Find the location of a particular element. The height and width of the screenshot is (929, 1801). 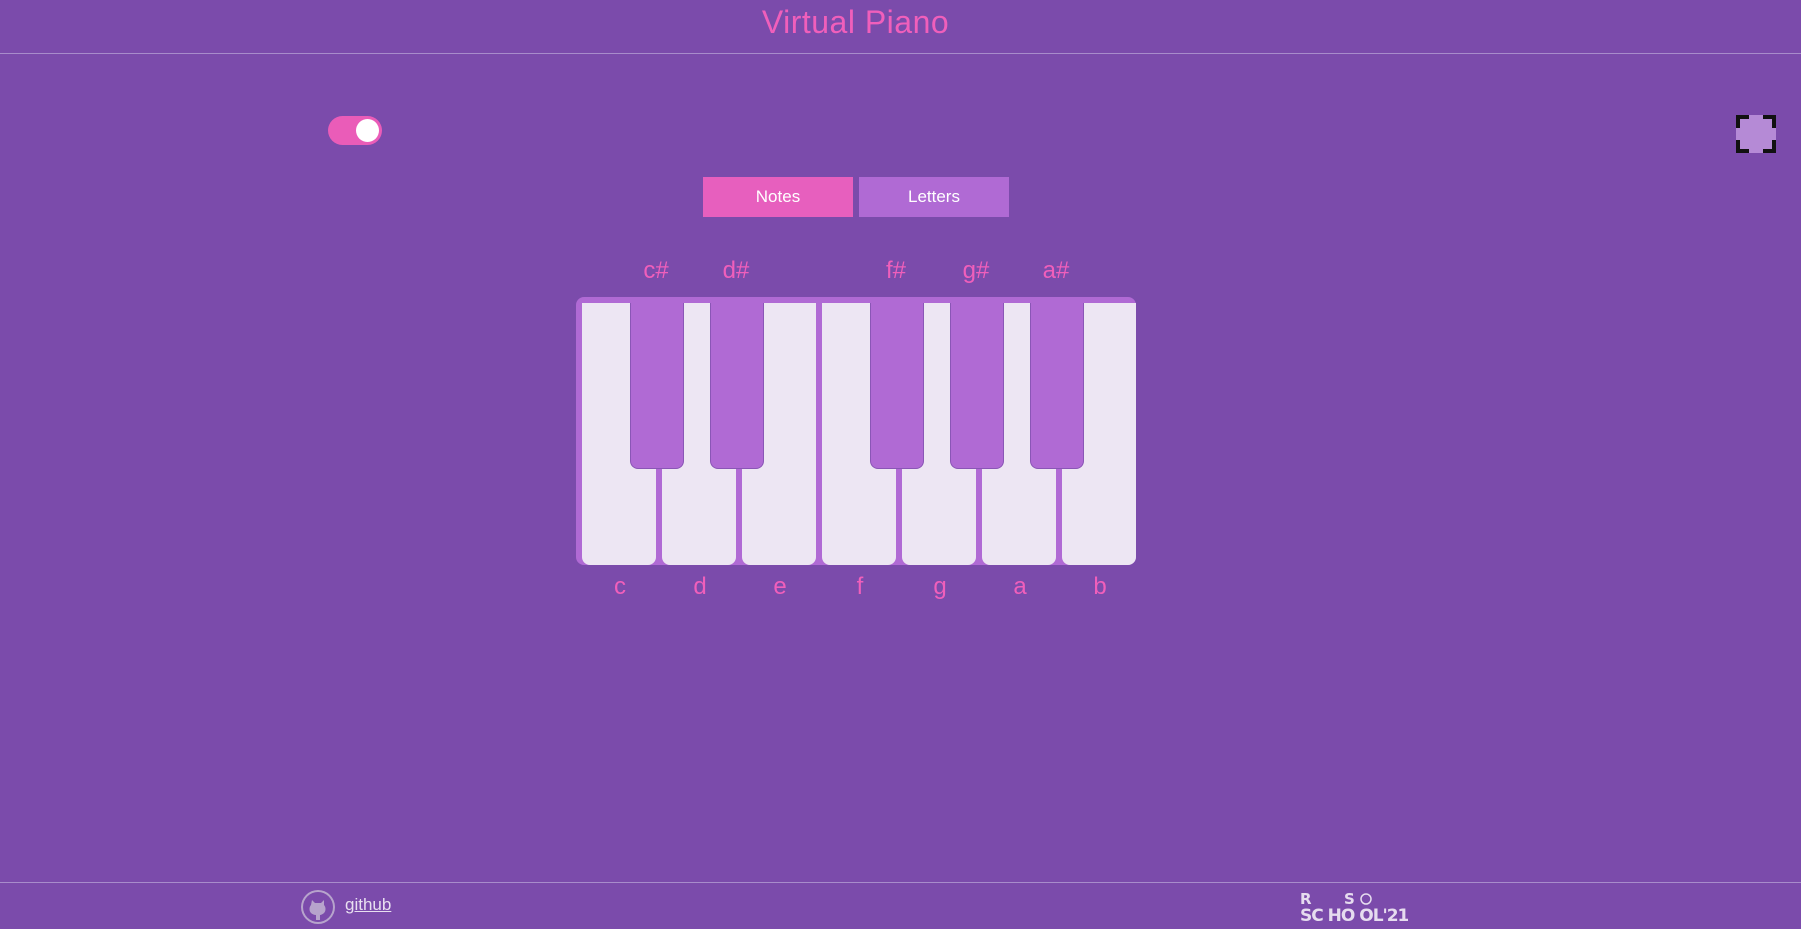

black-key-label-d-sharp: d# is located at coordinates (736, 270).